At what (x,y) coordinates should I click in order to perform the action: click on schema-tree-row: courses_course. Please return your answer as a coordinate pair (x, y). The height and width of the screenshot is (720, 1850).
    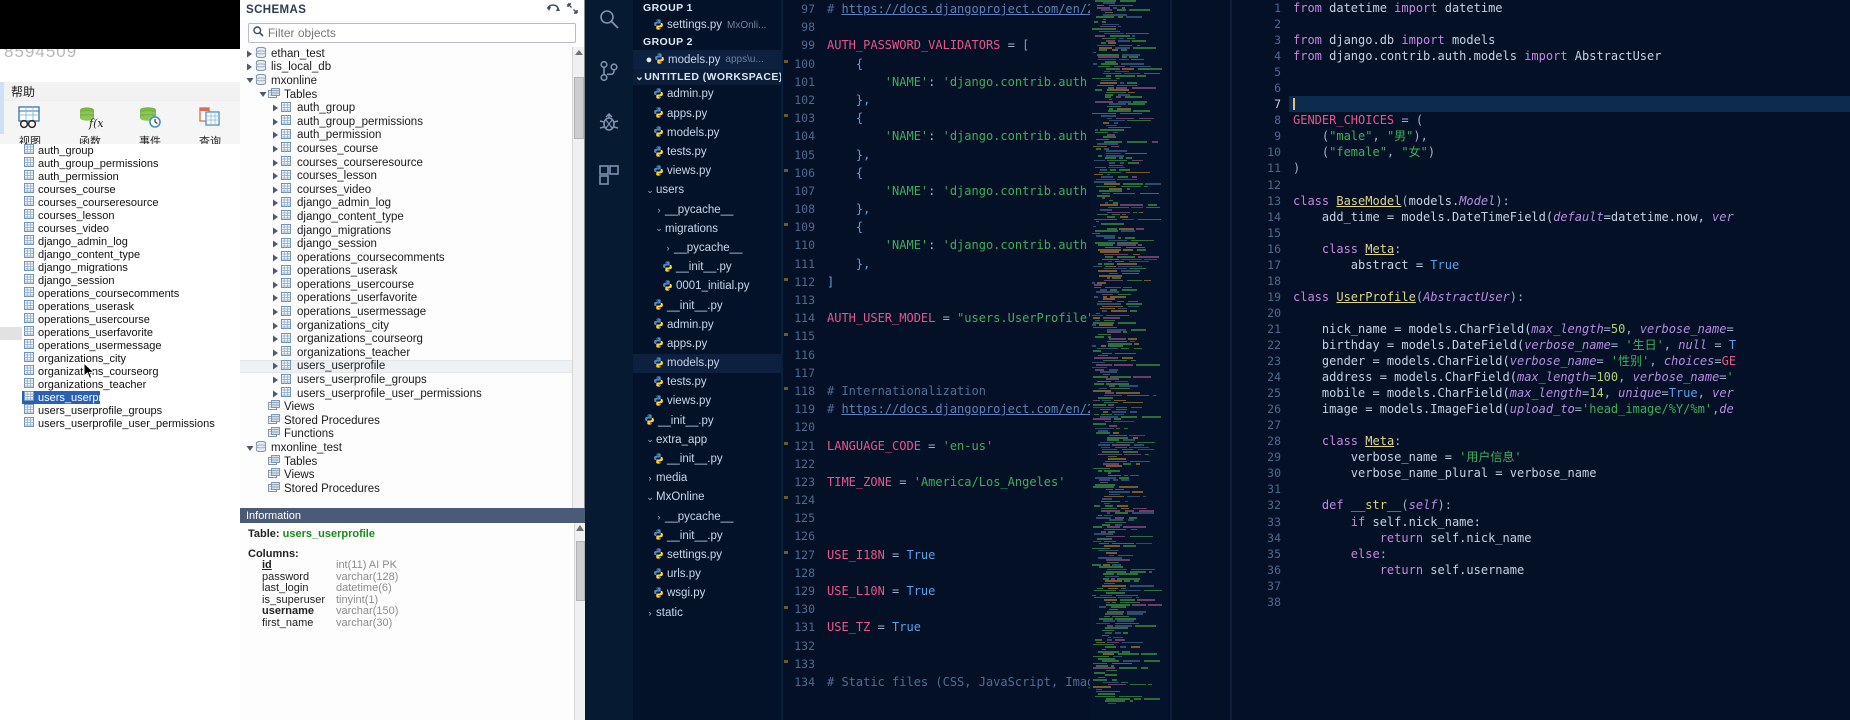
    Looking at the image, I should click on (412, 149).